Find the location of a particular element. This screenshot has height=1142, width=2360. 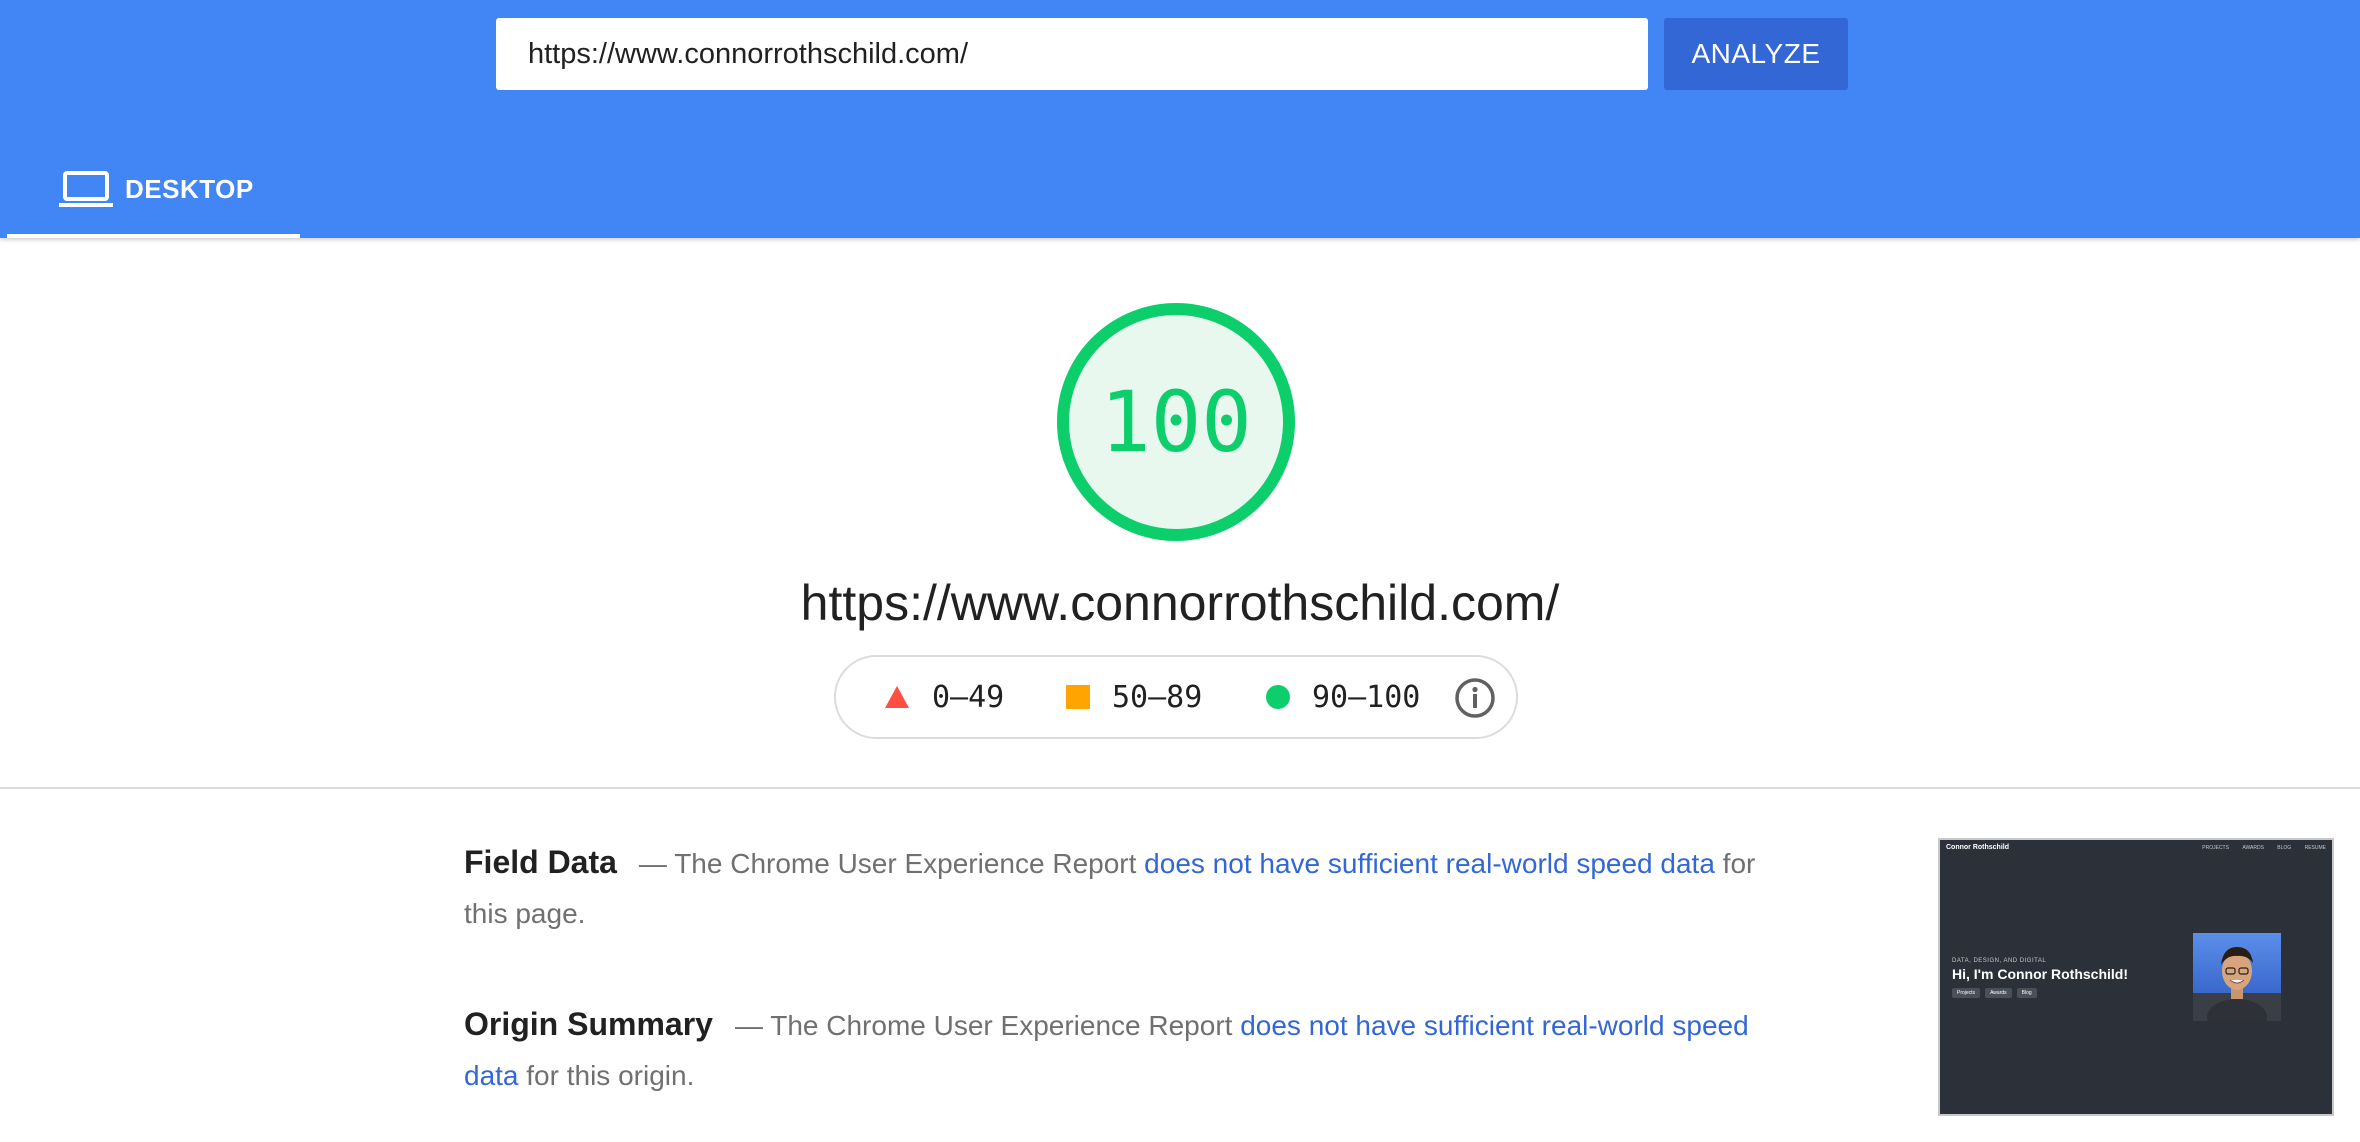

thumb-nav-item: RESUME is located at coordinates (2315, 848).